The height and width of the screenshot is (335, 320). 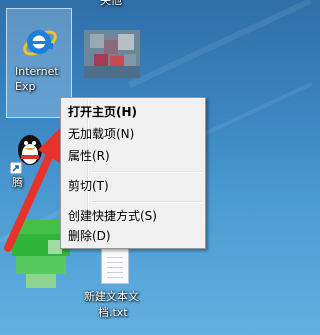 What do you see at coordinates (133, 112) in the screenshot?
I see `menu-item-open-homepage: 打开主页(H)` at bounding box center [133, 112].